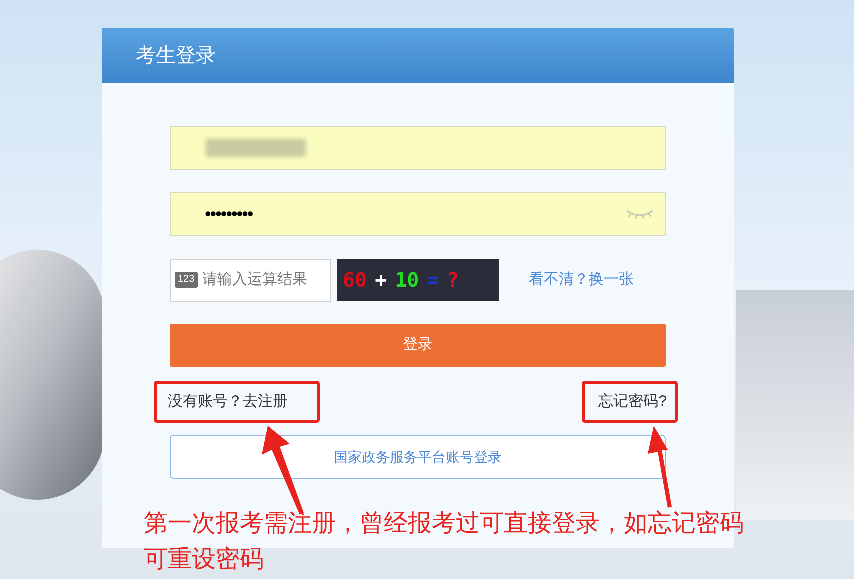  I want to click on captcha-character: 10, so click(407, 280).